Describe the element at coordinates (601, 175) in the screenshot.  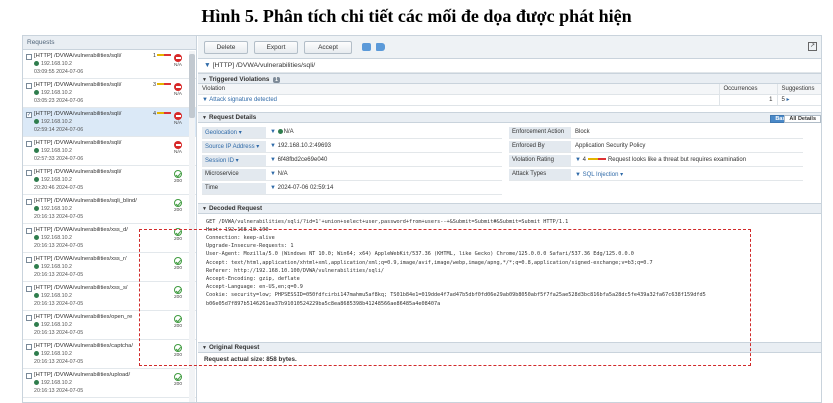
I see `detail-value: SQL Injection` at that location.